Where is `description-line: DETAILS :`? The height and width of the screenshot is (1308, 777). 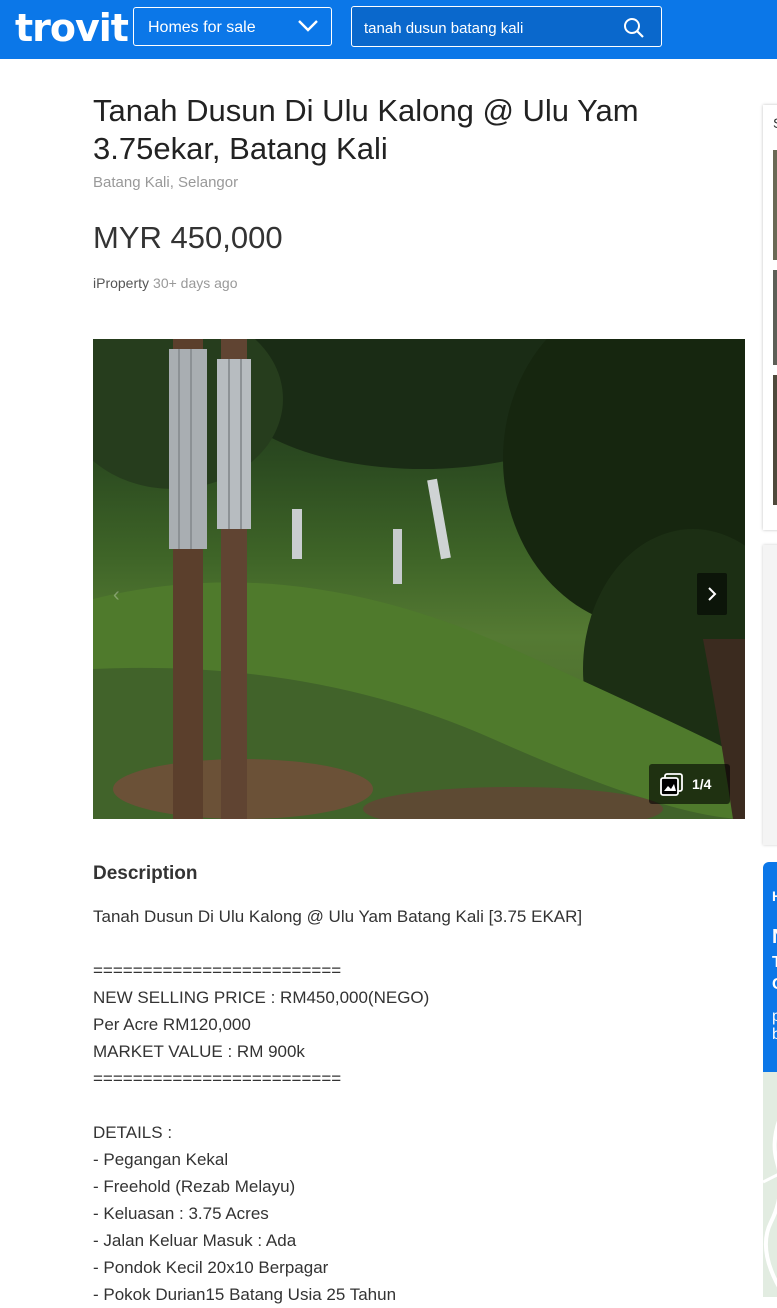
description-line: DETAILS : is located at coordinates (133, 1132).